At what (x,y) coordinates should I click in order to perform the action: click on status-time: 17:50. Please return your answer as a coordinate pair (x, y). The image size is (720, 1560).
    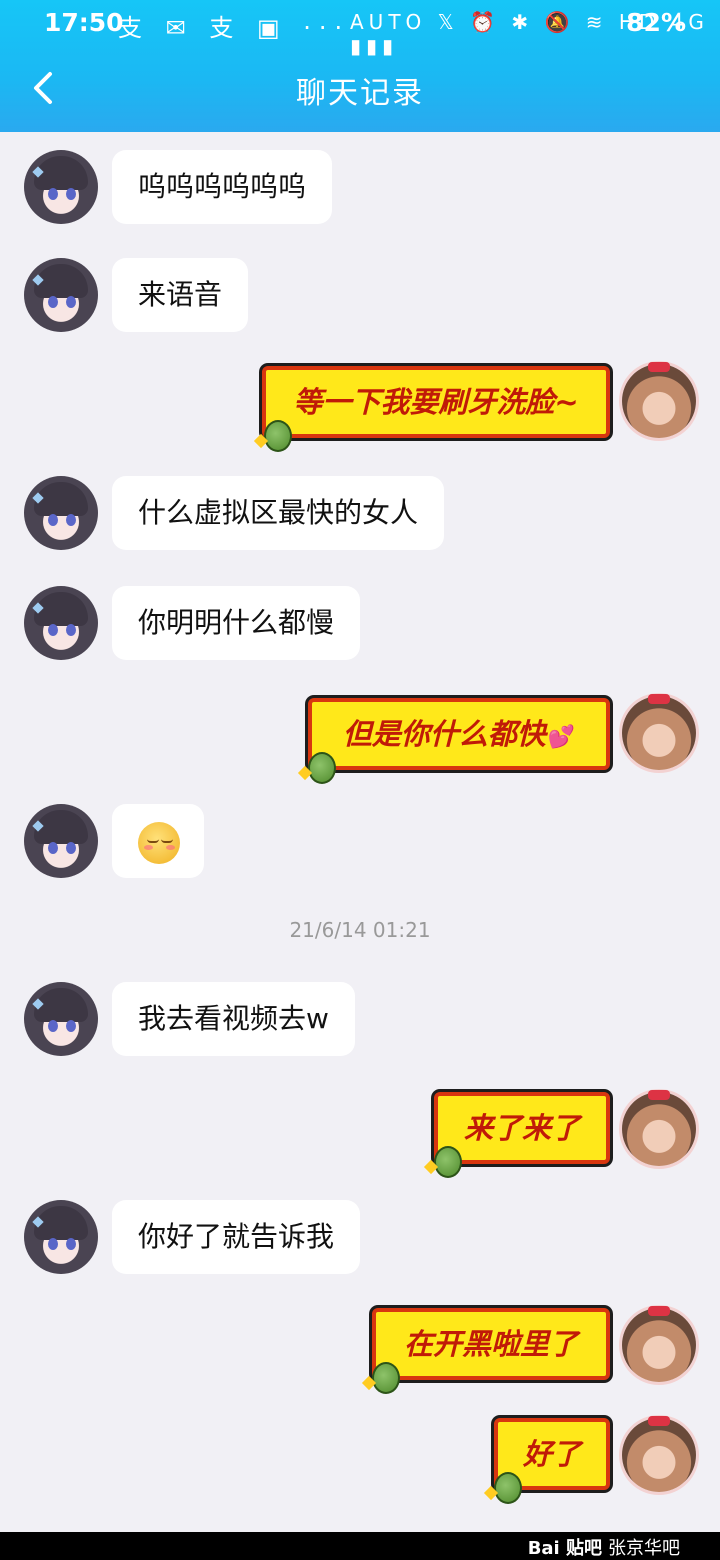
    Looking at the image, I should click on (84, 22).